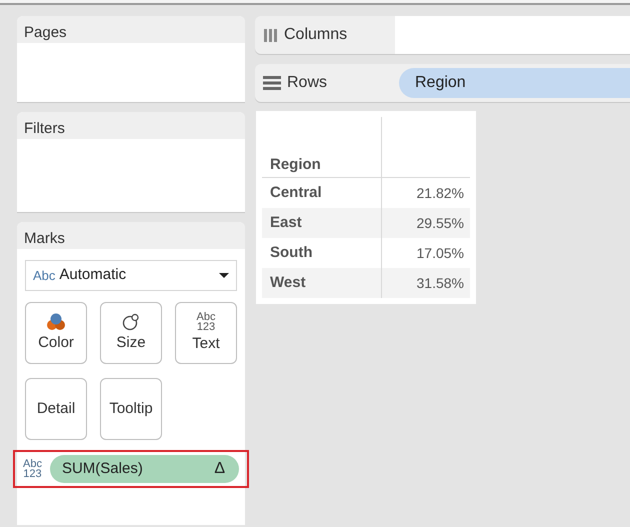 The image size is (630, 527). Describe the element at coordinates (291, 252) in the screenshot. I see `row-header: South` at that location.